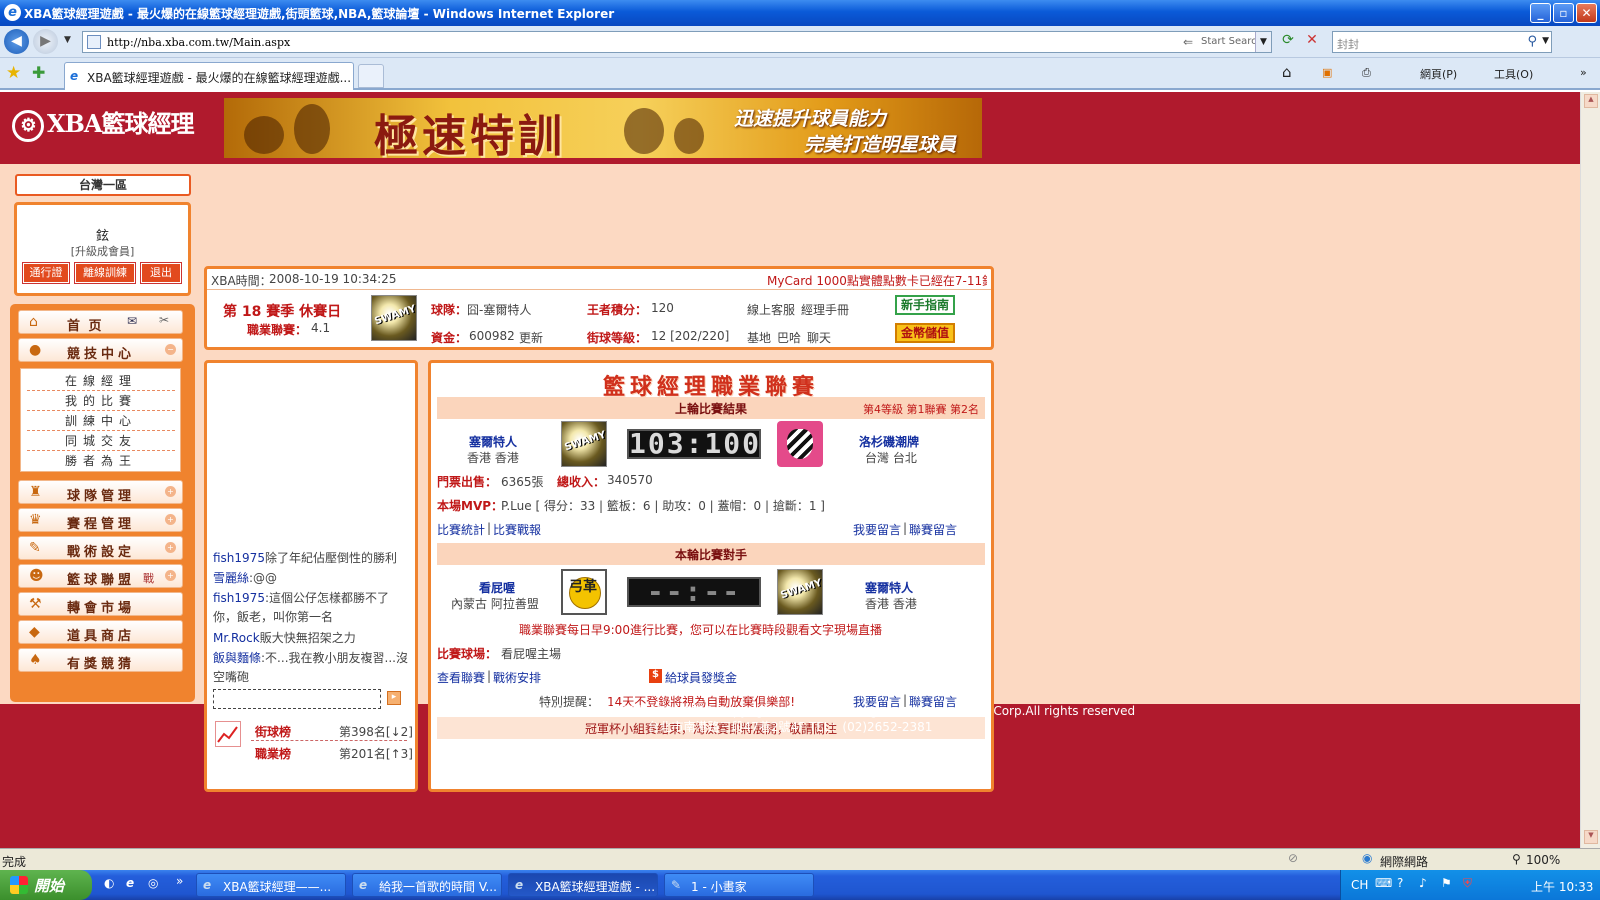 The height and width of the screenshot is (900, 1600). Describe the element at coordinates (1467, 883) in the screenshot. I see `antivirus-icon: ⛨` at that location.